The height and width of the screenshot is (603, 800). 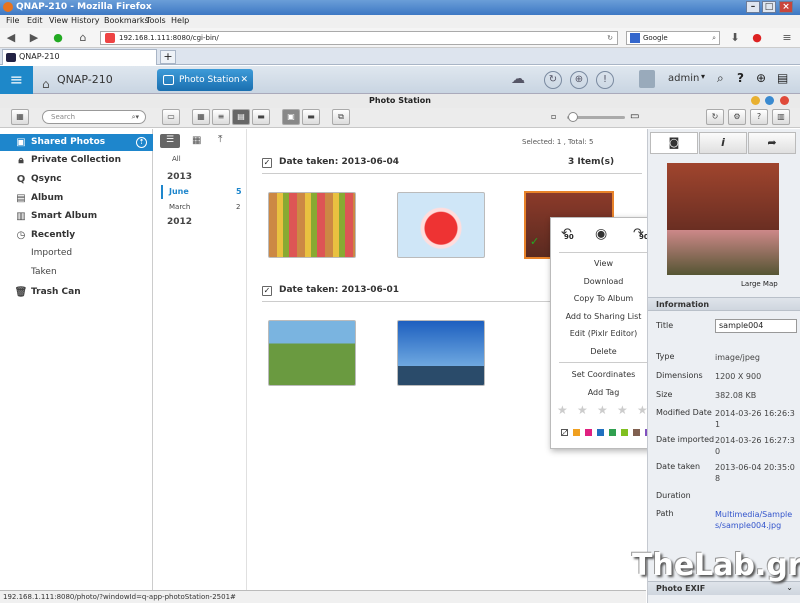 What do you see at coordinates (76, 142) in the screenshot?
I see `sidebar-item-shared-photos: ▣ Shared Photos ⇡` at bounding box center [76, 142].